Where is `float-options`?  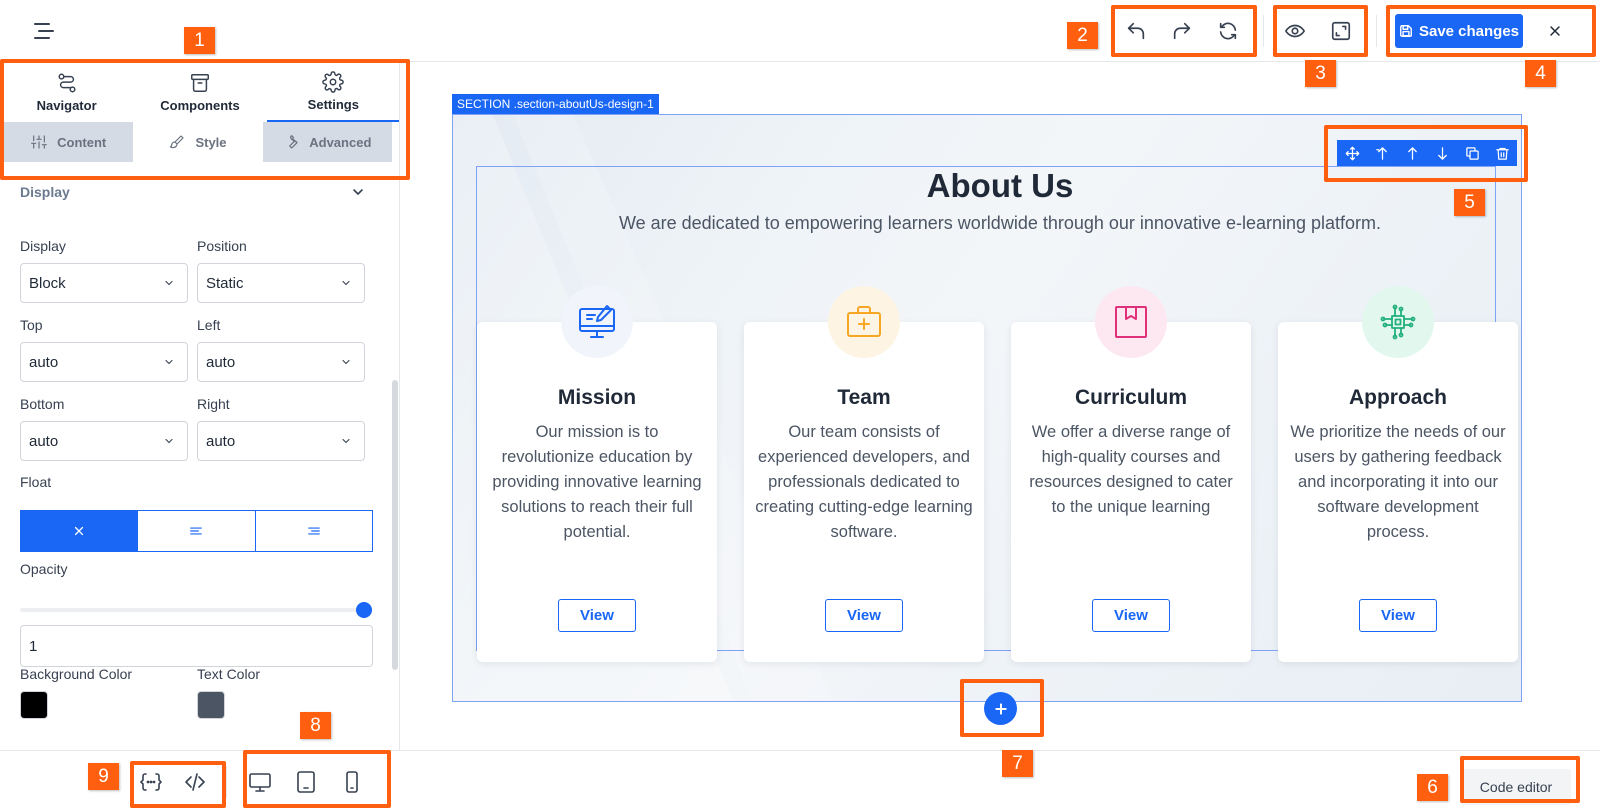 float-options is located at coordinates (196, 531).